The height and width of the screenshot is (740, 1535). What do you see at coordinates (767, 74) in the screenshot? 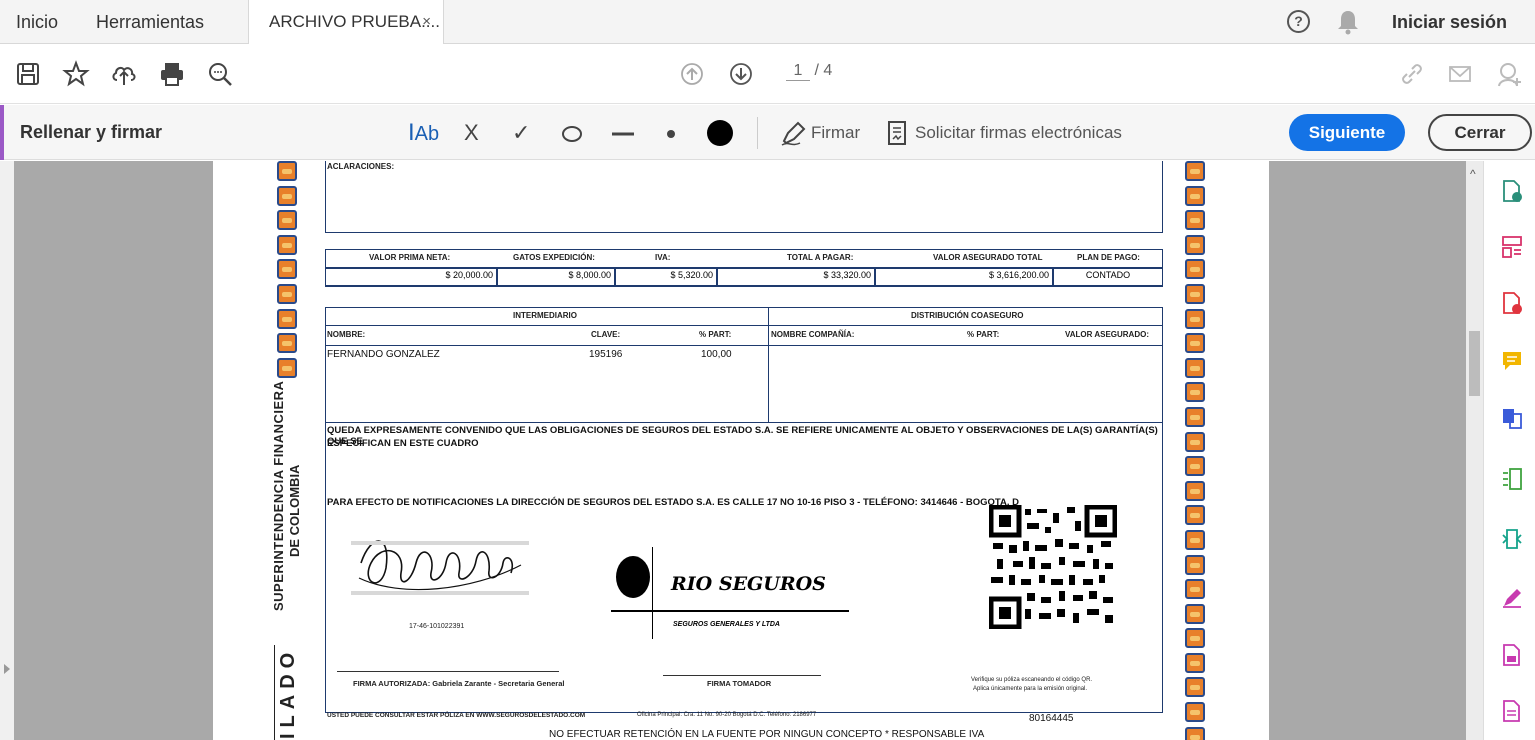
I see `toolbar: 1 / 4` at bounding box center [767, 74].